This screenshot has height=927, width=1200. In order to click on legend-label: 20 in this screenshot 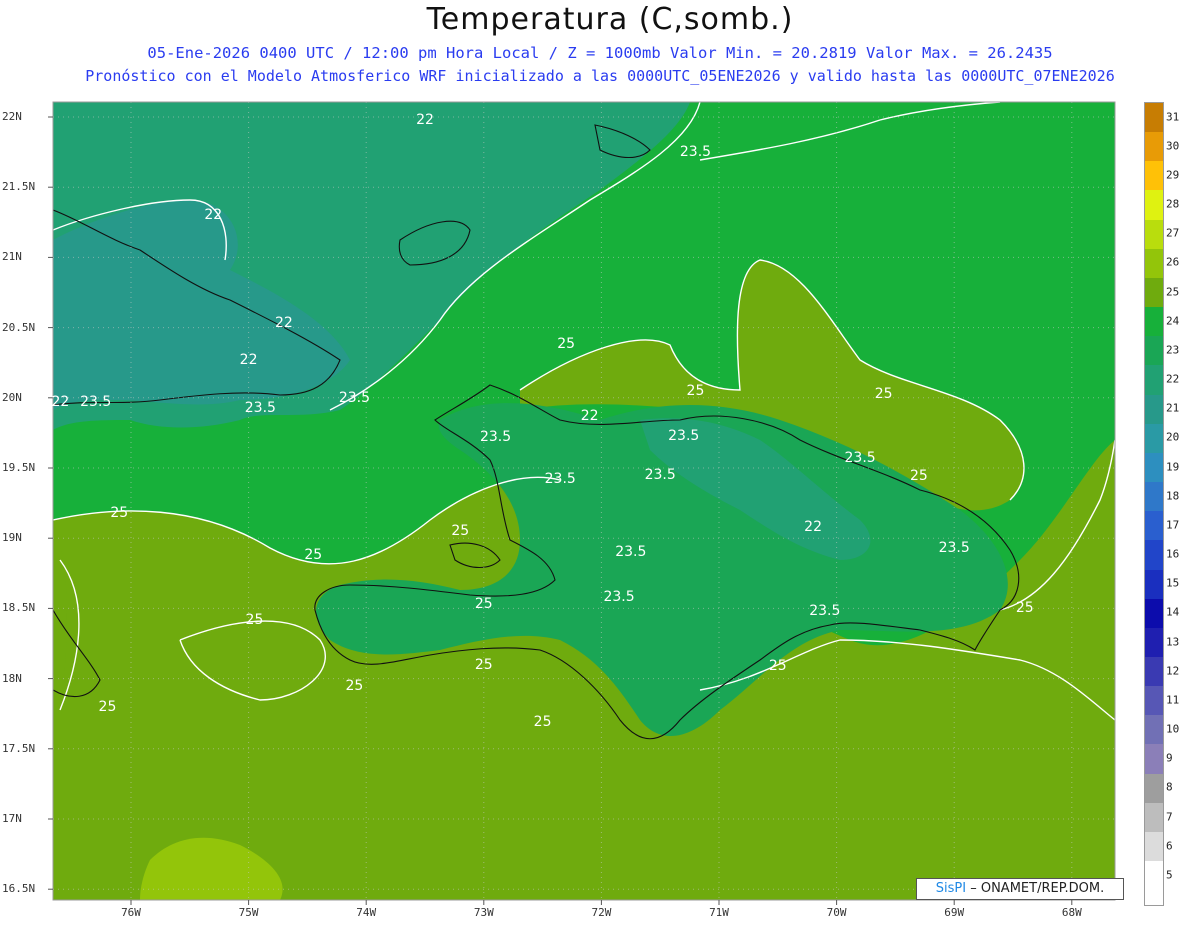, I will do `click(1173, 437)`.